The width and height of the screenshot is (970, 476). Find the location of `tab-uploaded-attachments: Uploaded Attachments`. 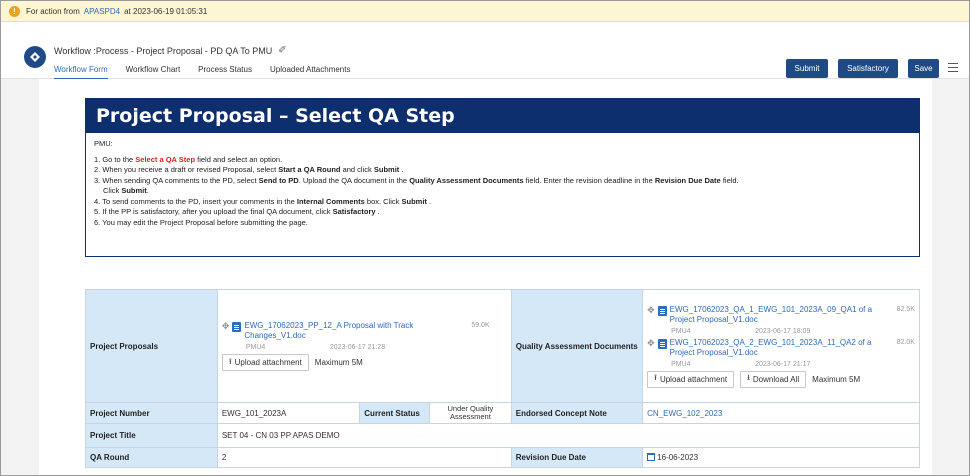

tab-uploaded-attachments: Uploaded Attachments is located at coordinates (310, 72).